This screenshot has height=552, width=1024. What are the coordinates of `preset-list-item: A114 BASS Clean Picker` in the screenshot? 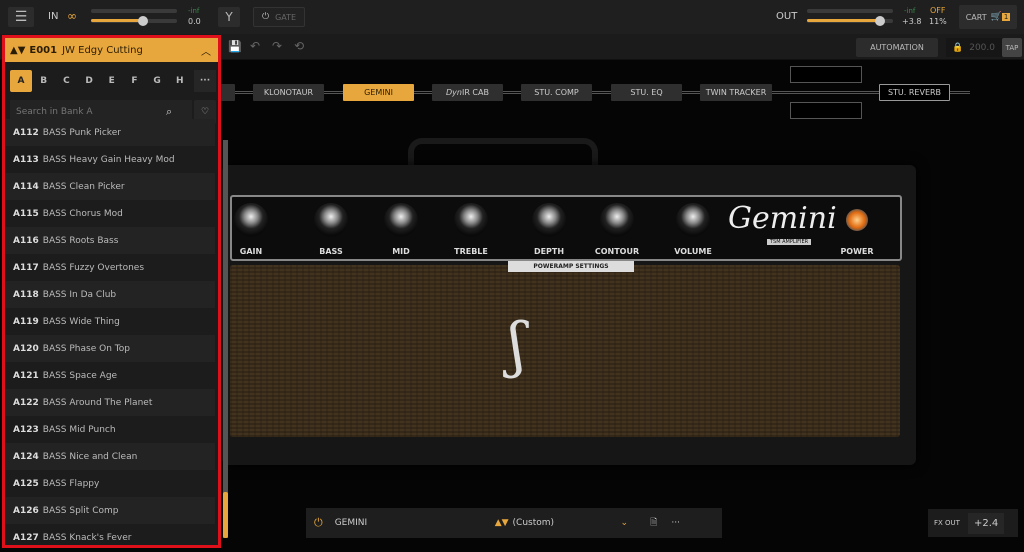 It's located at (110, 186).